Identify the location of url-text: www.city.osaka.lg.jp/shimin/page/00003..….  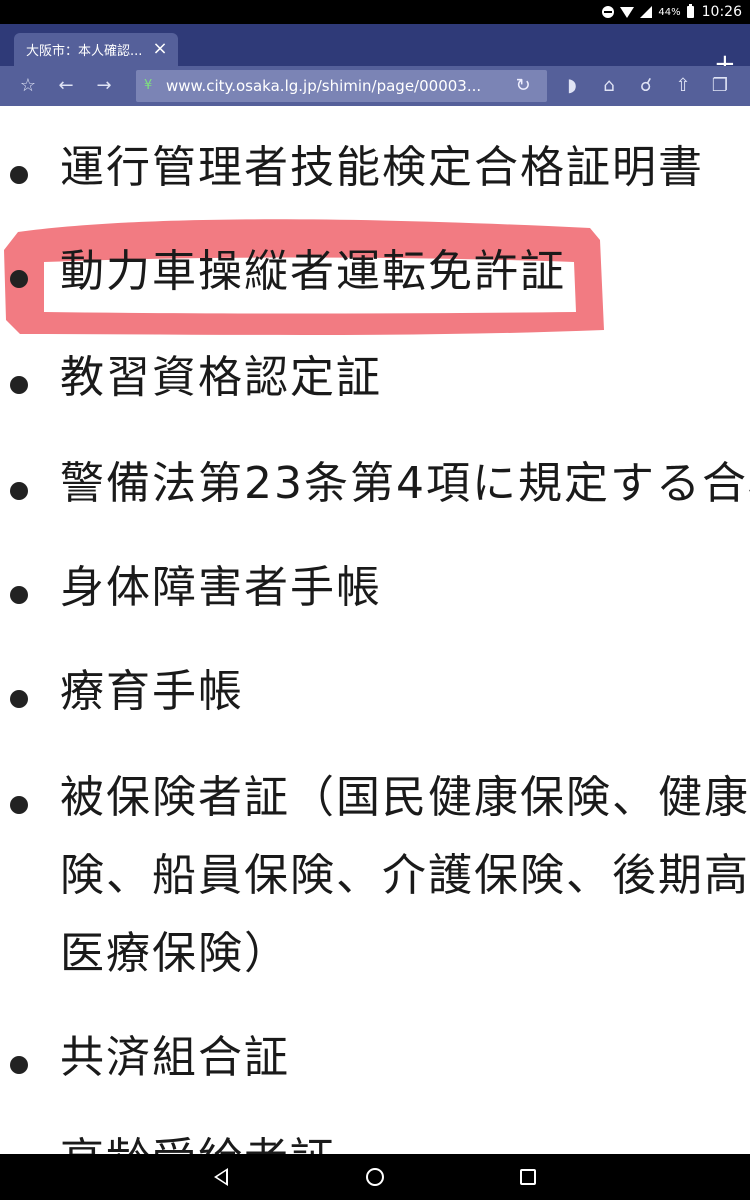
(324, 86).